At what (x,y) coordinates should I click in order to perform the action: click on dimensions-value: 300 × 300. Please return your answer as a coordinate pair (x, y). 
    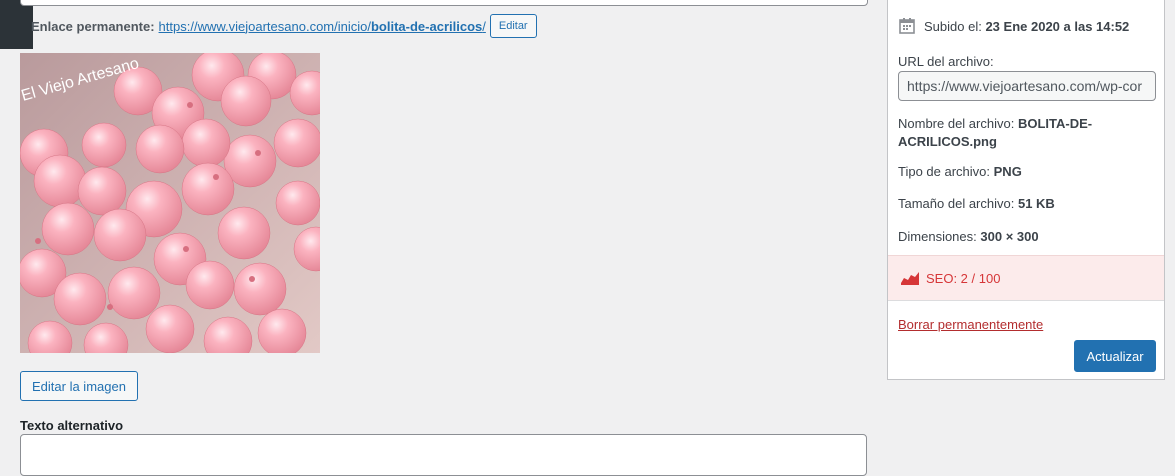
    Looking at the image, I should click on (1009, 236).